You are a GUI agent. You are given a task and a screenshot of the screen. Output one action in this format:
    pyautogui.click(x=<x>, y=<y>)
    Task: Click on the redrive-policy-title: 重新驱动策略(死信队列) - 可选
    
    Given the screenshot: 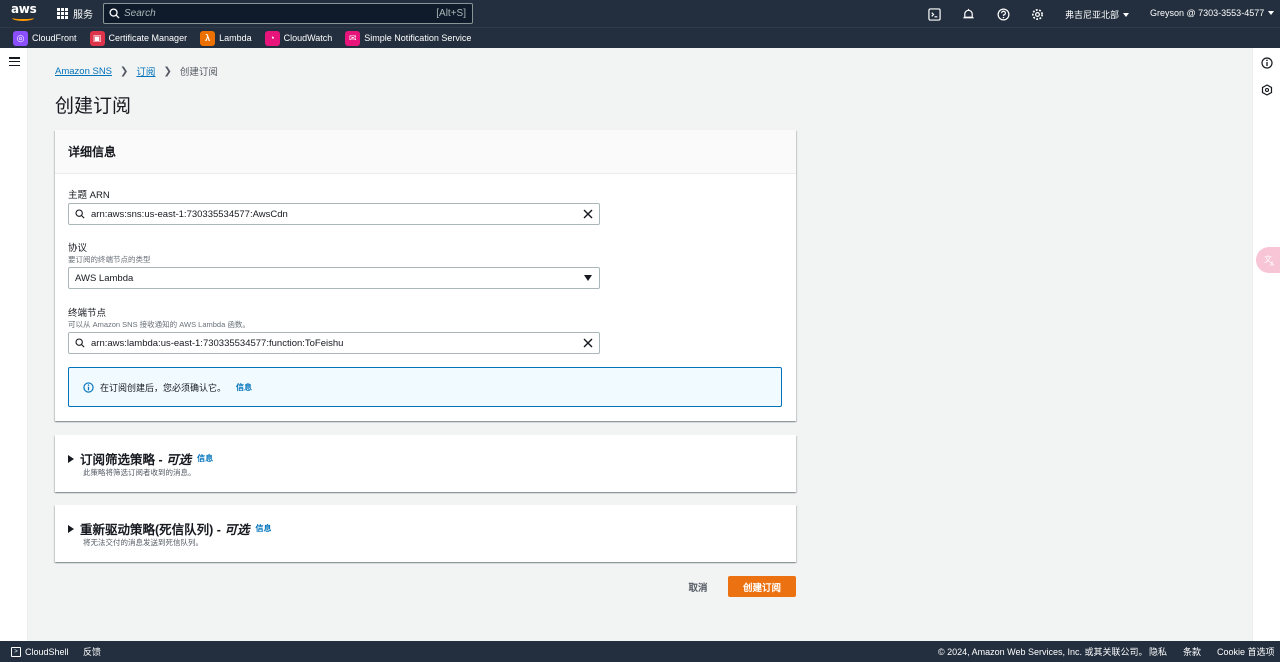 What is the action you would take?
    pyautogui.click(x=165, y=530)
    